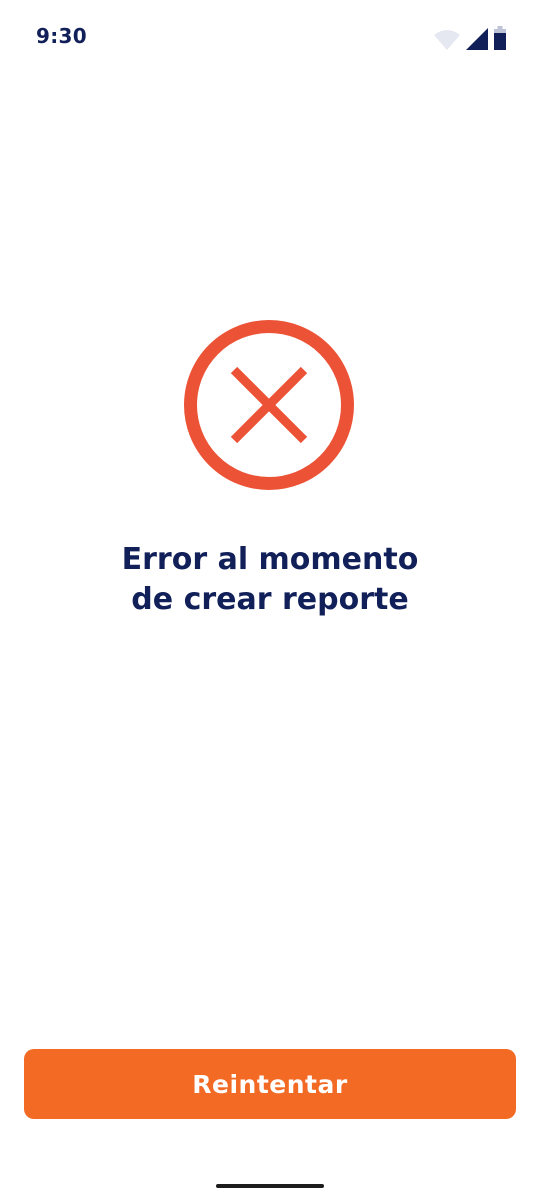 This screenshot has height=1200, width=540. I want to click on status-icons, so click(470, 38).